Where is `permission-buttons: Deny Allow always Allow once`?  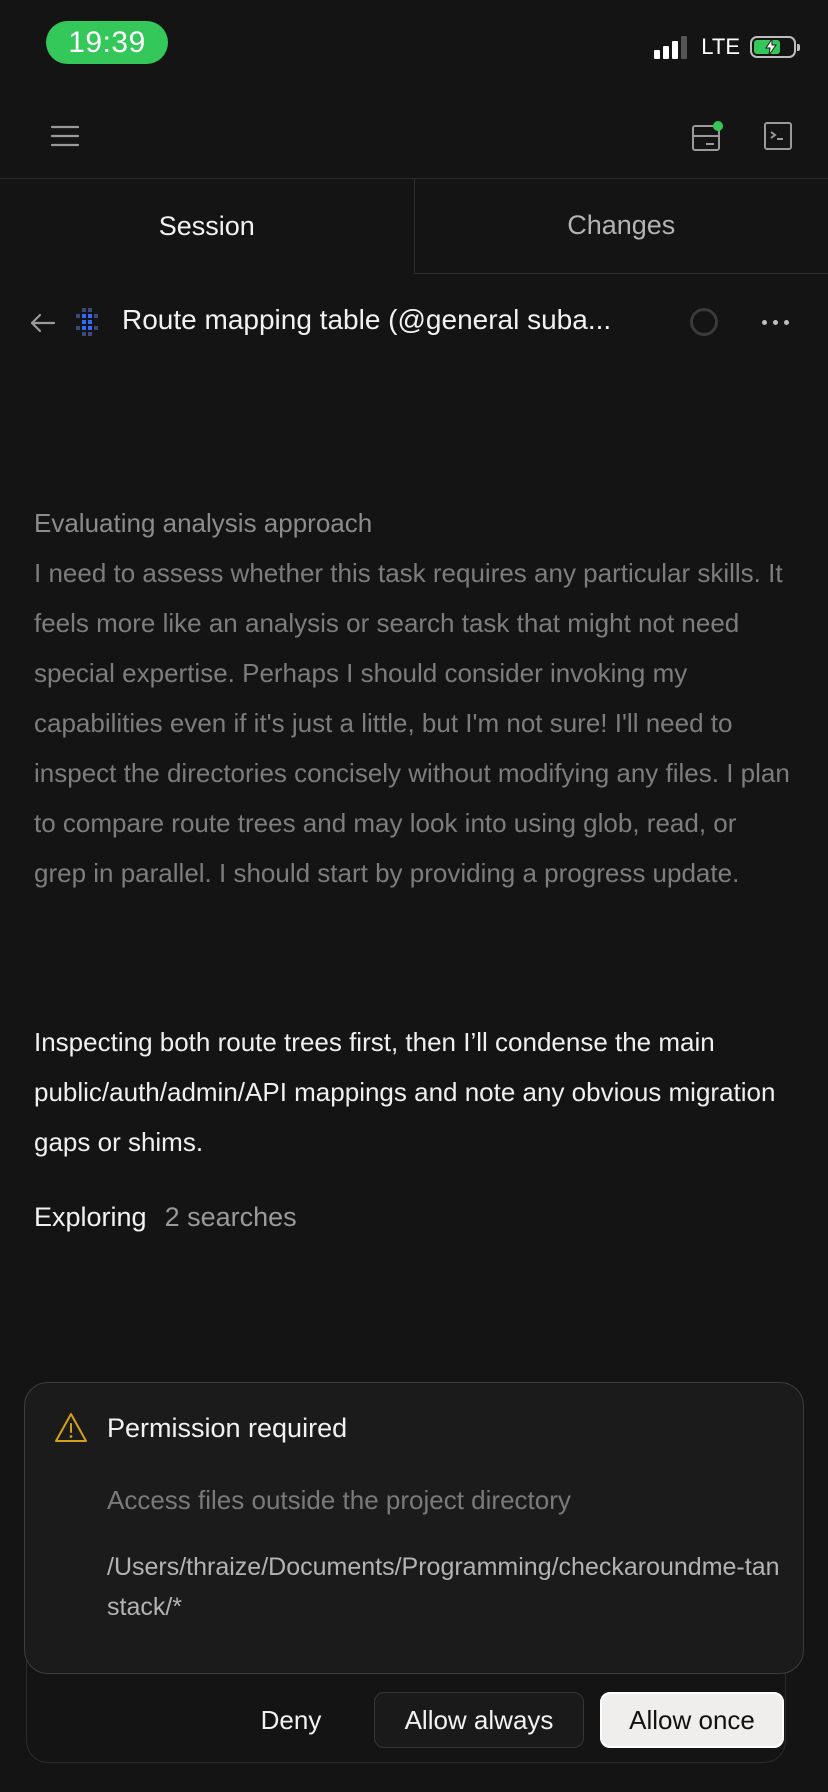 permission-buttons: Deny Allow always Allow once is located at coordinates (504, 1720).